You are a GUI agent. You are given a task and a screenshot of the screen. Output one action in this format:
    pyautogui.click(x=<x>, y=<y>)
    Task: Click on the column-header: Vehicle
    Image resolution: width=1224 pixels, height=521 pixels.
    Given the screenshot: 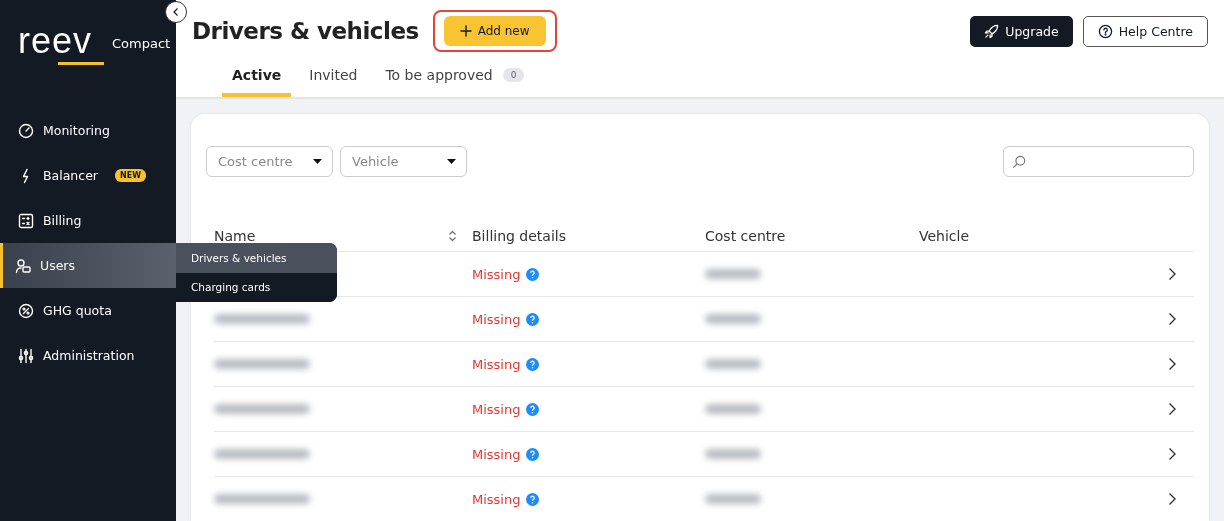 What is the action you would take?
    pyautogui.click(x=945, y=236)
    